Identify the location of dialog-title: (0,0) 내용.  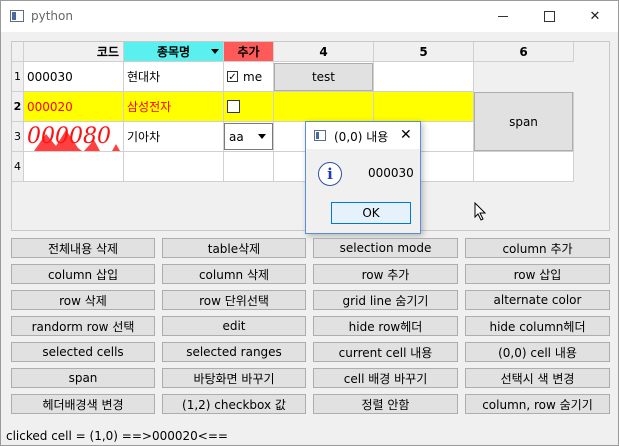
(361, 137).